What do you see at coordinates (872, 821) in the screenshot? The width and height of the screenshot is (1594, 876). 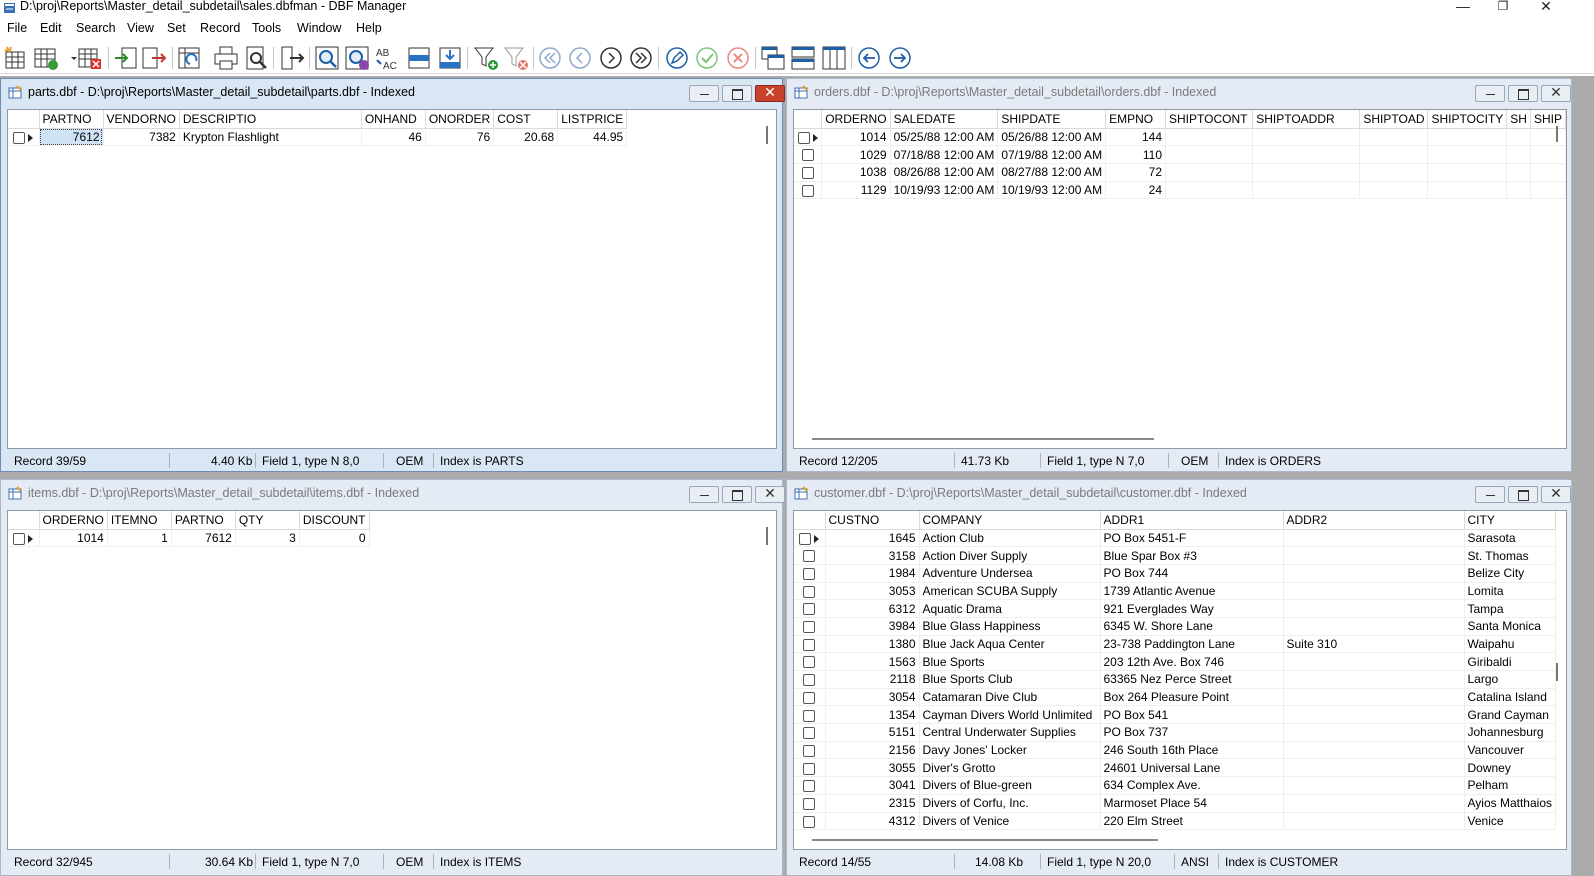 I see `table-cell: 4312` at bounding box center [872, 821].